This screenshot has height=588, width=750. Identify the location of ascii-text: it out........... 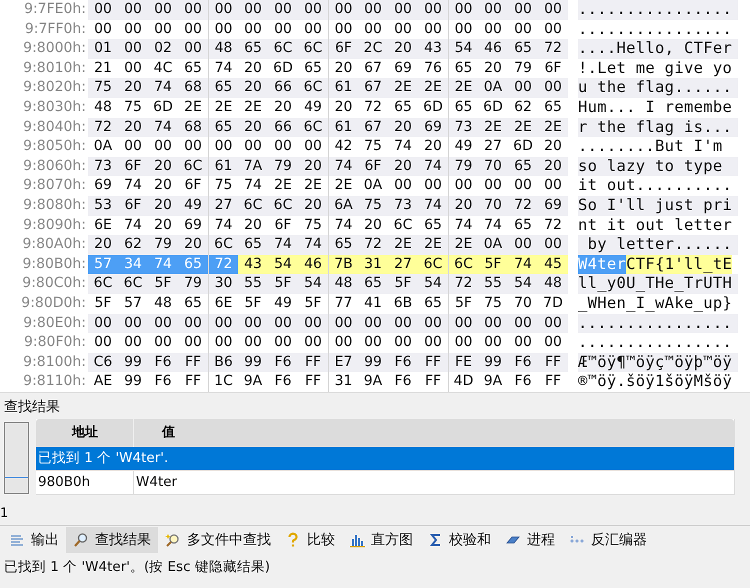
(655, 186).